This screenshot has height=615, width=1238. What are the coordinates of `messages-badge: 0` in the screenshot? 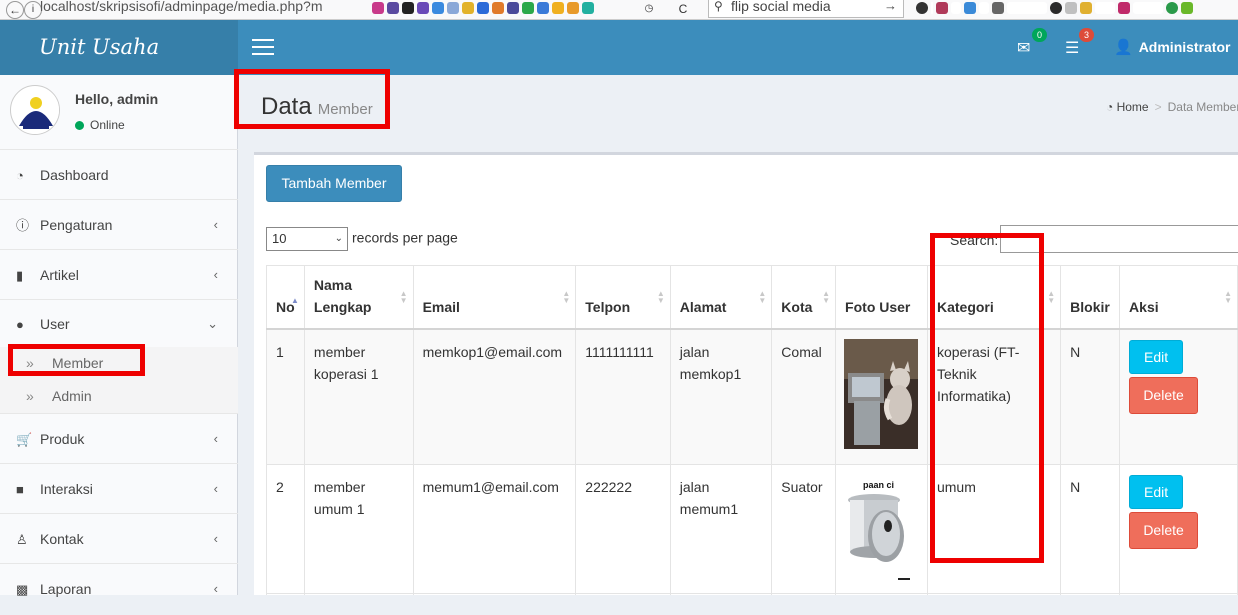 It's located at (1039, 35).